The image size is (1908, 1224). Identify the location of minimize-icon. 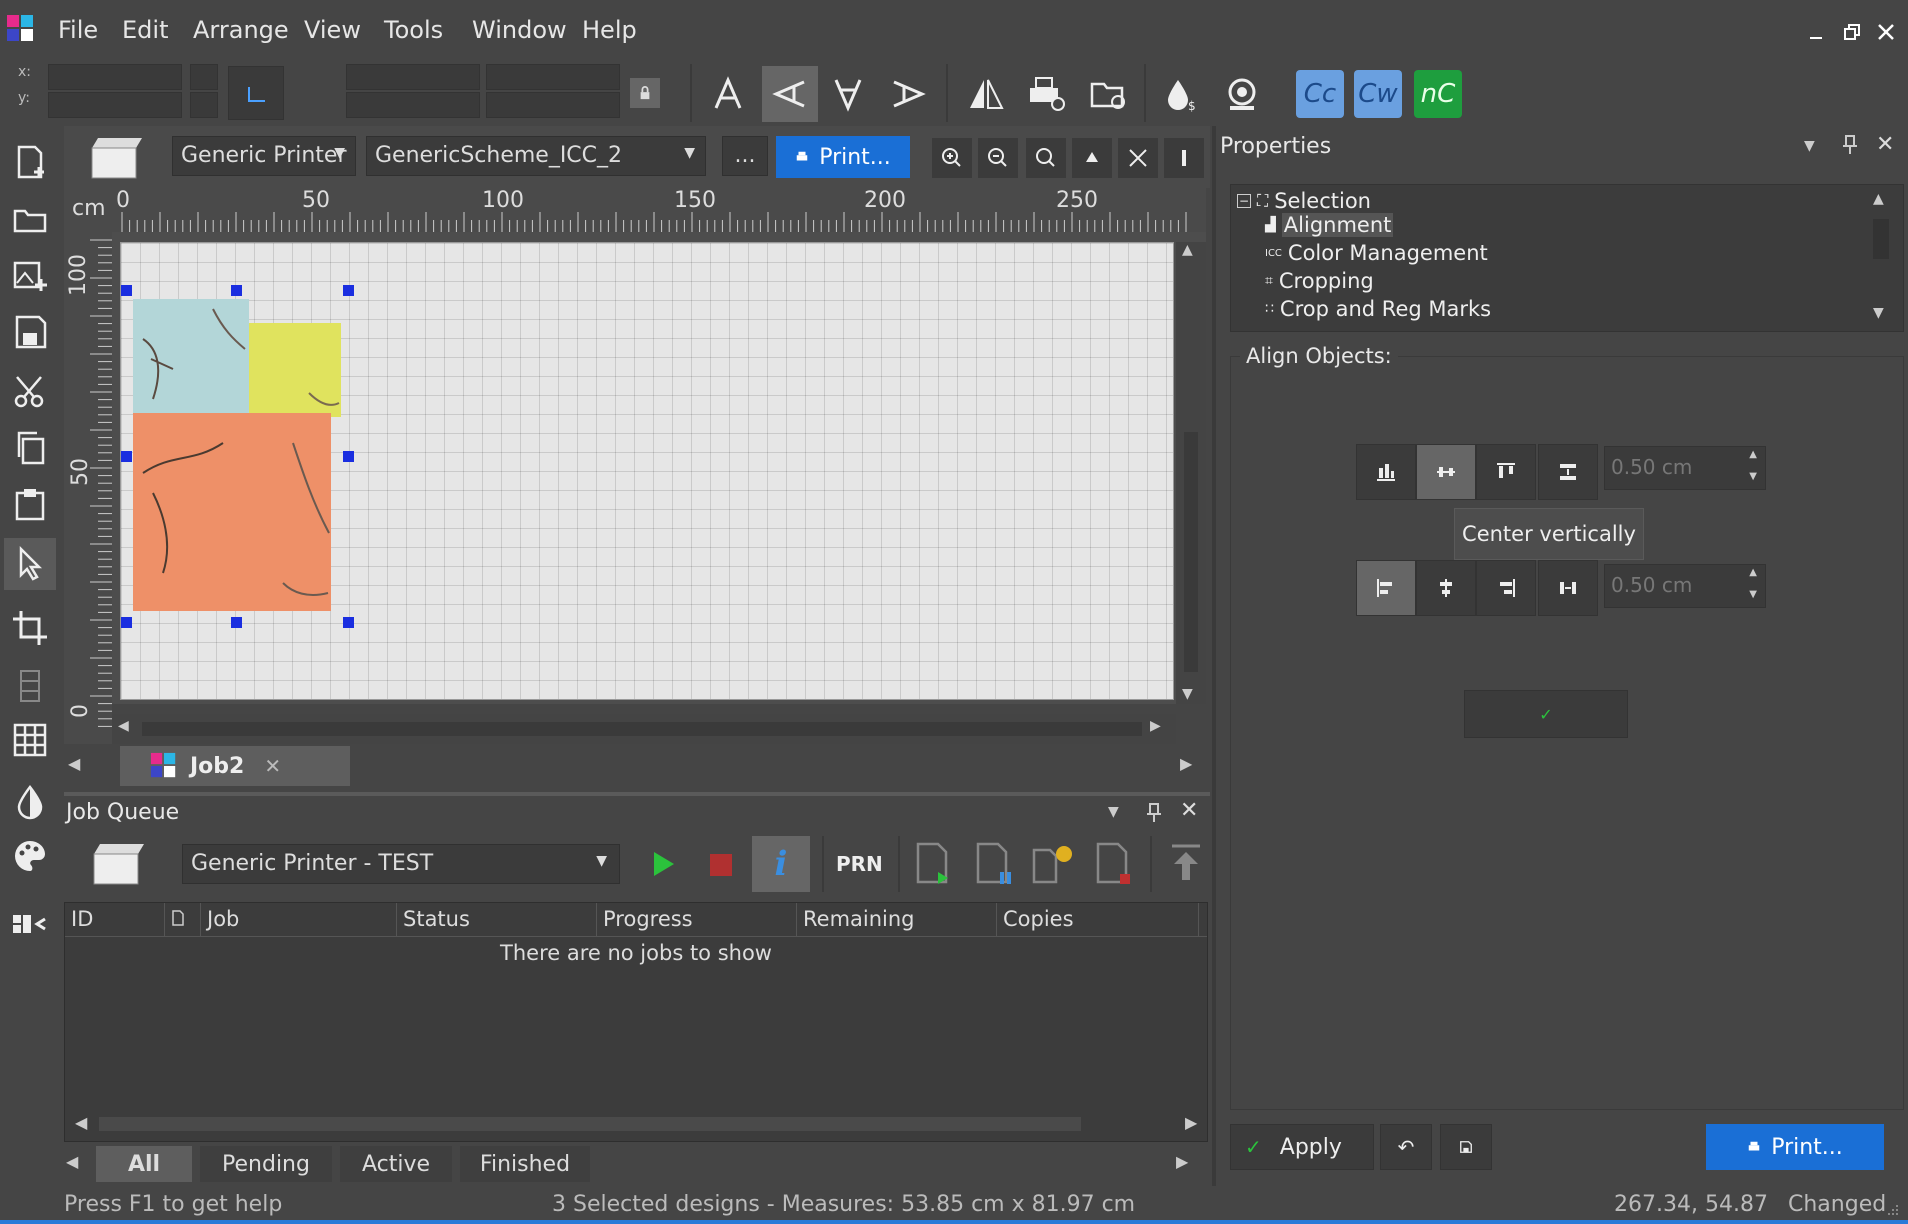
(1816, 32).